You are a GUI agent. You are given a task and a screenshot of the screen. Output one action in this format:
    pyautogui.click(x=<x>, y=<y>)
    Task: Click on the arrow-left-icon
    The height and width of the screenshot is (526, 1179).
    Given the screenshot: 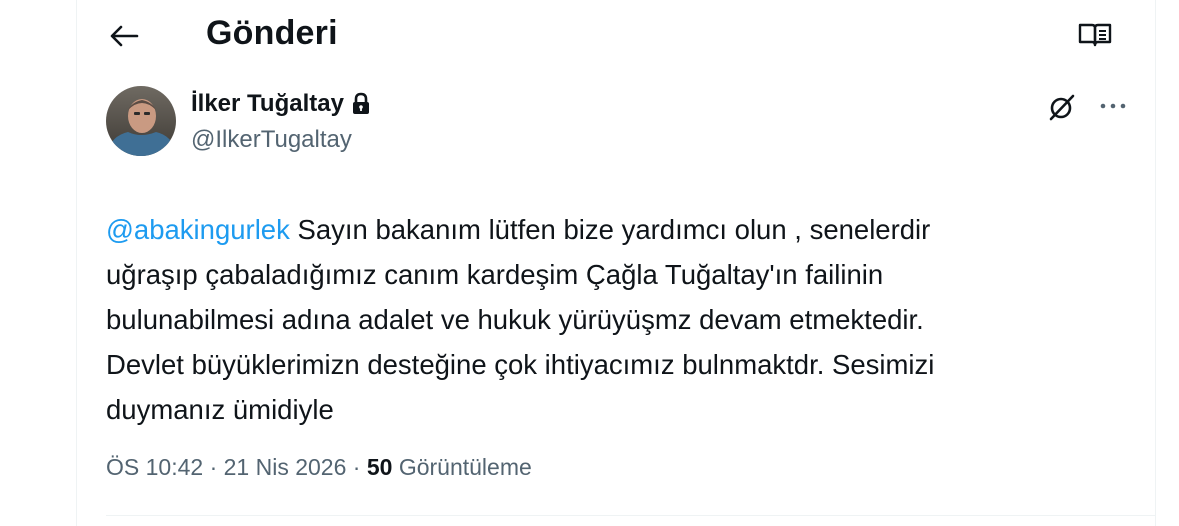 What is the action you would take?
    pyautogui.click(x=124, y=36)
    